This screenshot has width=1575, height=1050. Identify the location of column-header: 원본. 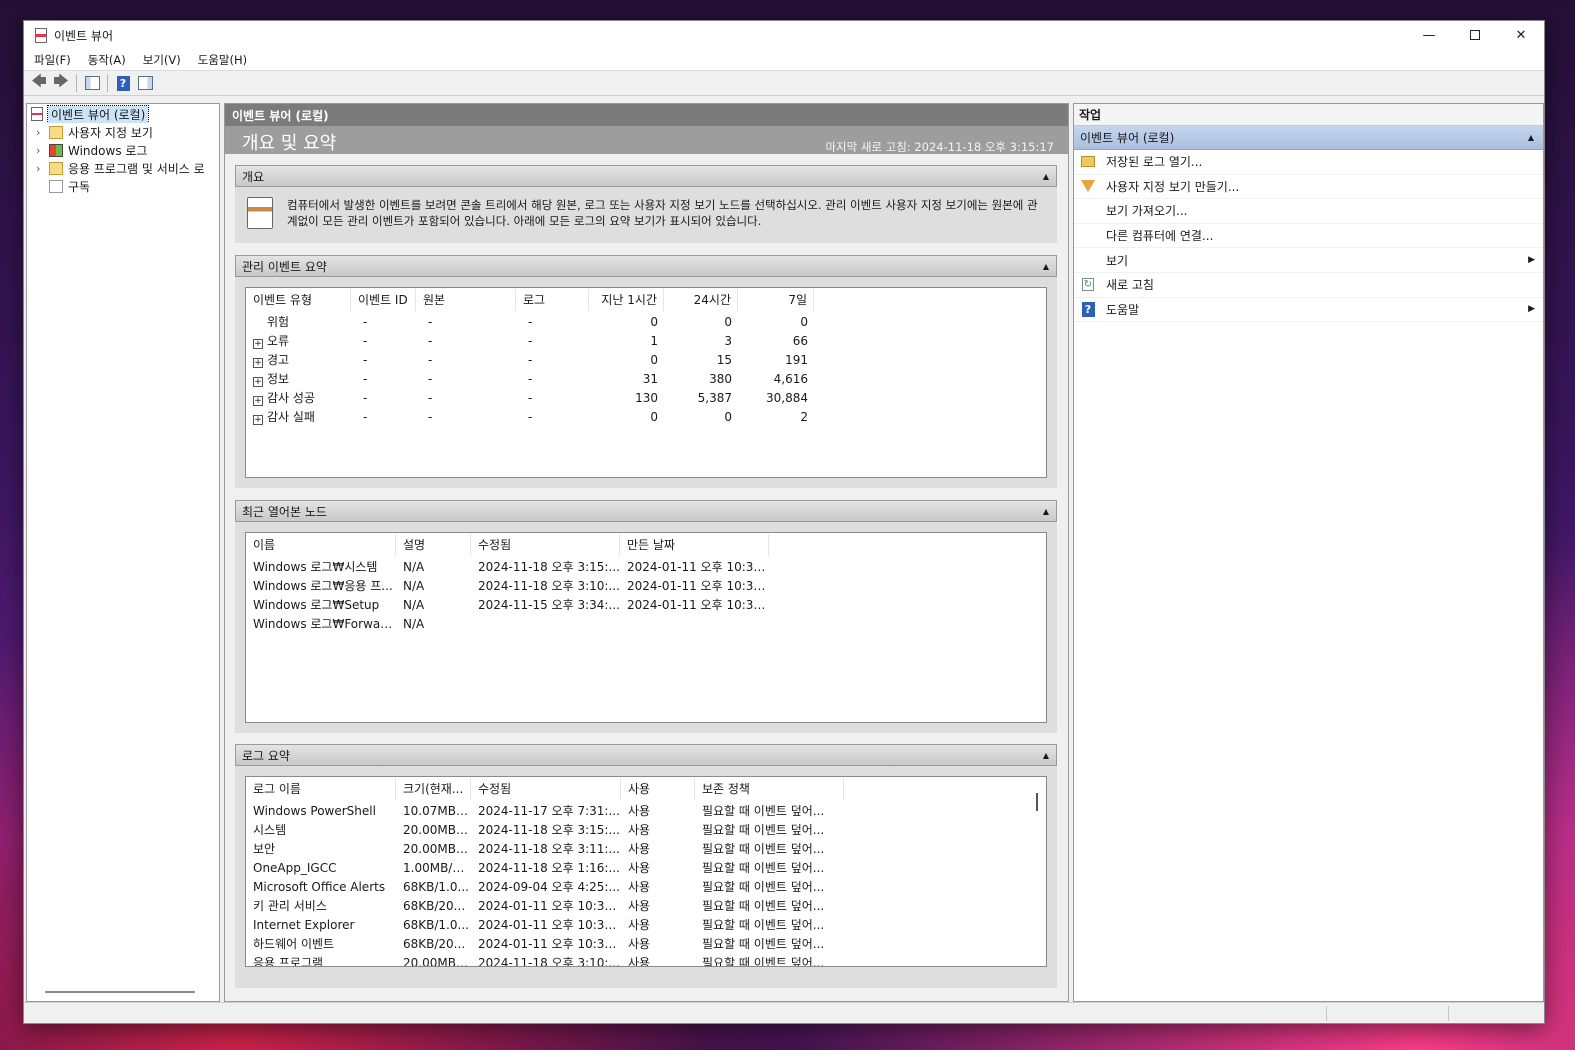
(466, 300).